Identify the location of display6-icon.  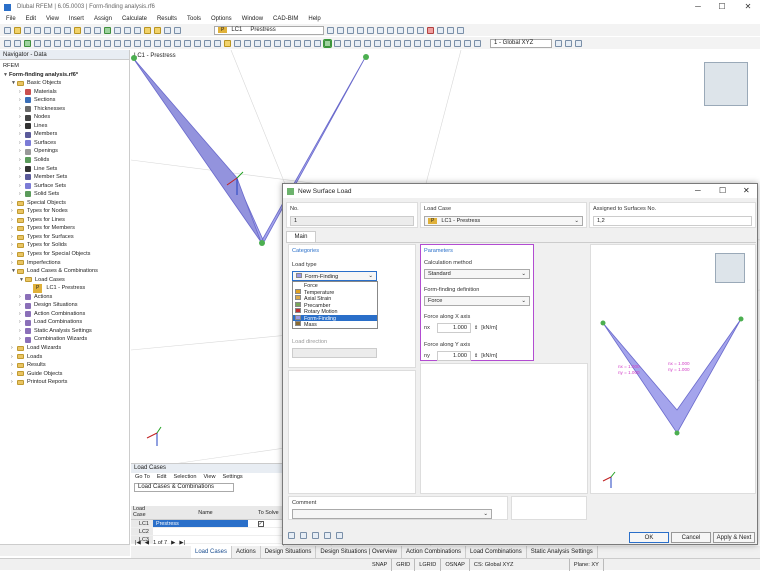
(400, 30).